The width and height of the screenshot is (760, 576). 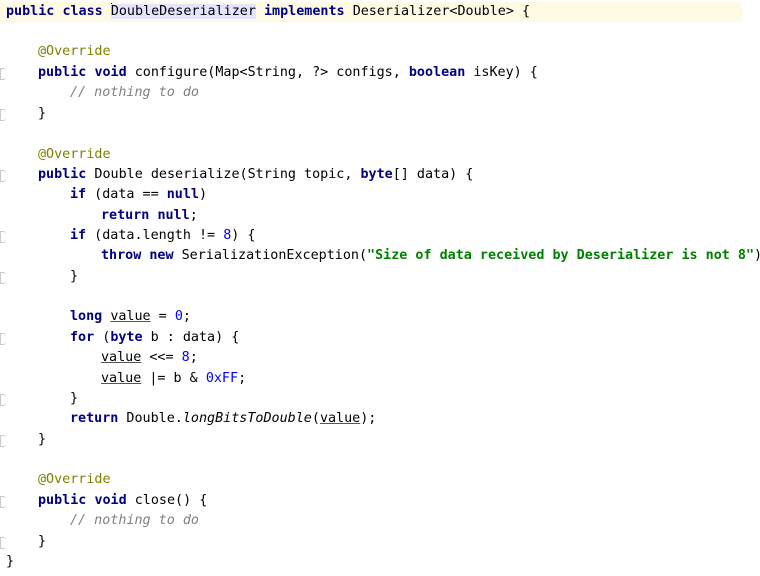 I want to click on code-line-or: value |= b & 0xFF;, so click(x=380, y=379).